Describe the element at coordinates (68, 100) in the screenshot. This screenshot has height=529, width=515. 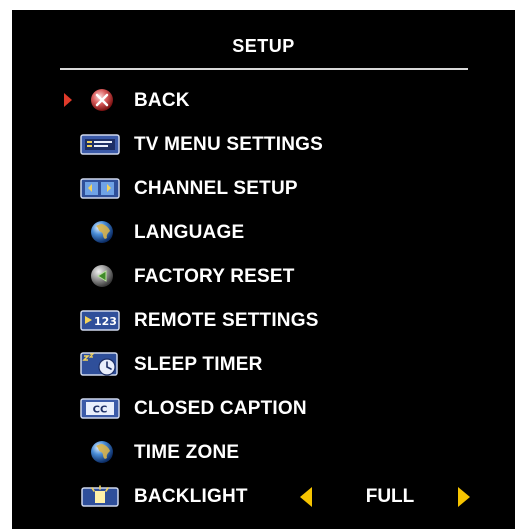
I see `selection-cursor-icon` at that location.